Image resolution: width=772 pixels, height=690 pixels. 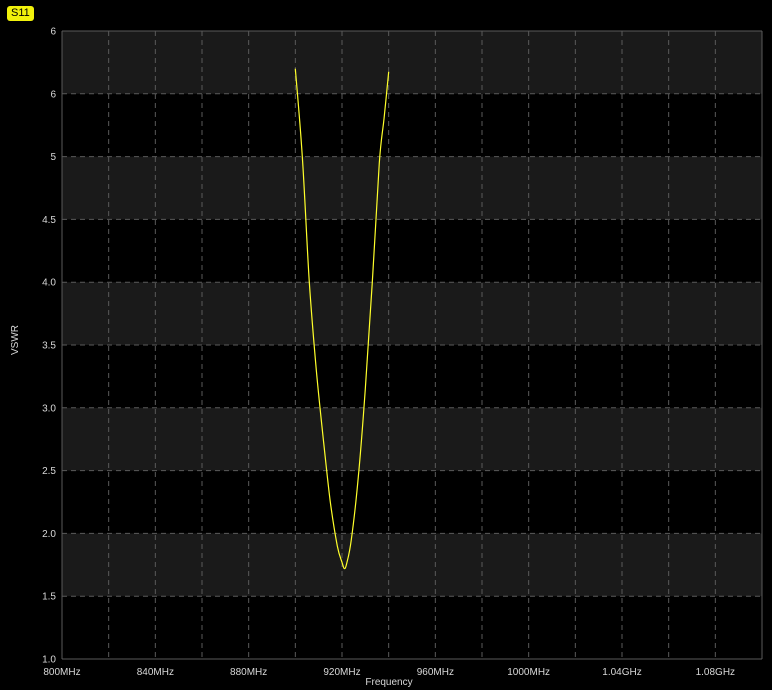 What do you see at coordinates (248, 672) in the screenshot?
I see `x-tick-label: 880MHz` at bounding box center [248, 672].